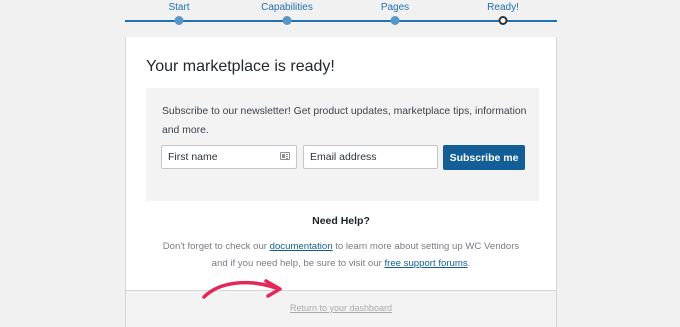 This screenshot has width=680, height=327. Describe the element at coordinates (240, 66) in the screenshot. I see `page-title: Your marketplace is ready!` at that location.